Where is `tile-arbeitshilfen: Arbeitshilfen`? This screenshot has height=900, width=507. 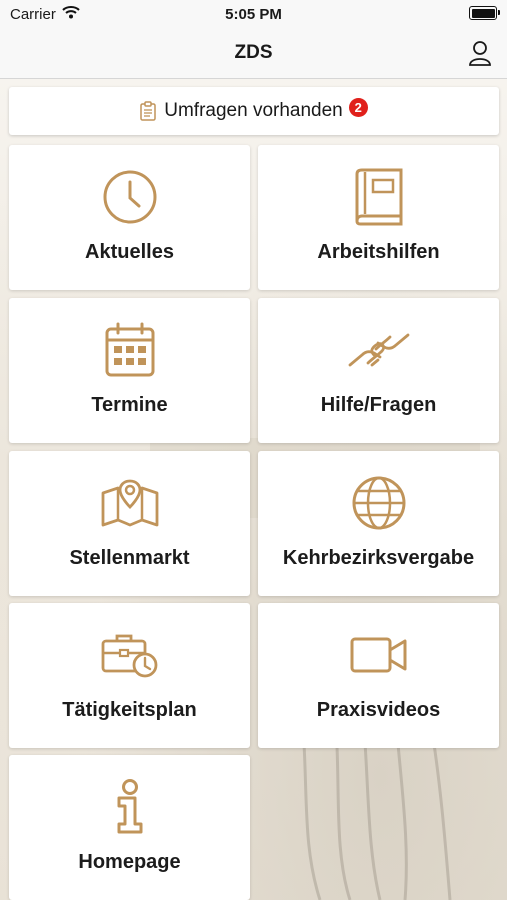 tile-arbeitshilfen: Arbeitshilfen is located at coordinates (378, 217).